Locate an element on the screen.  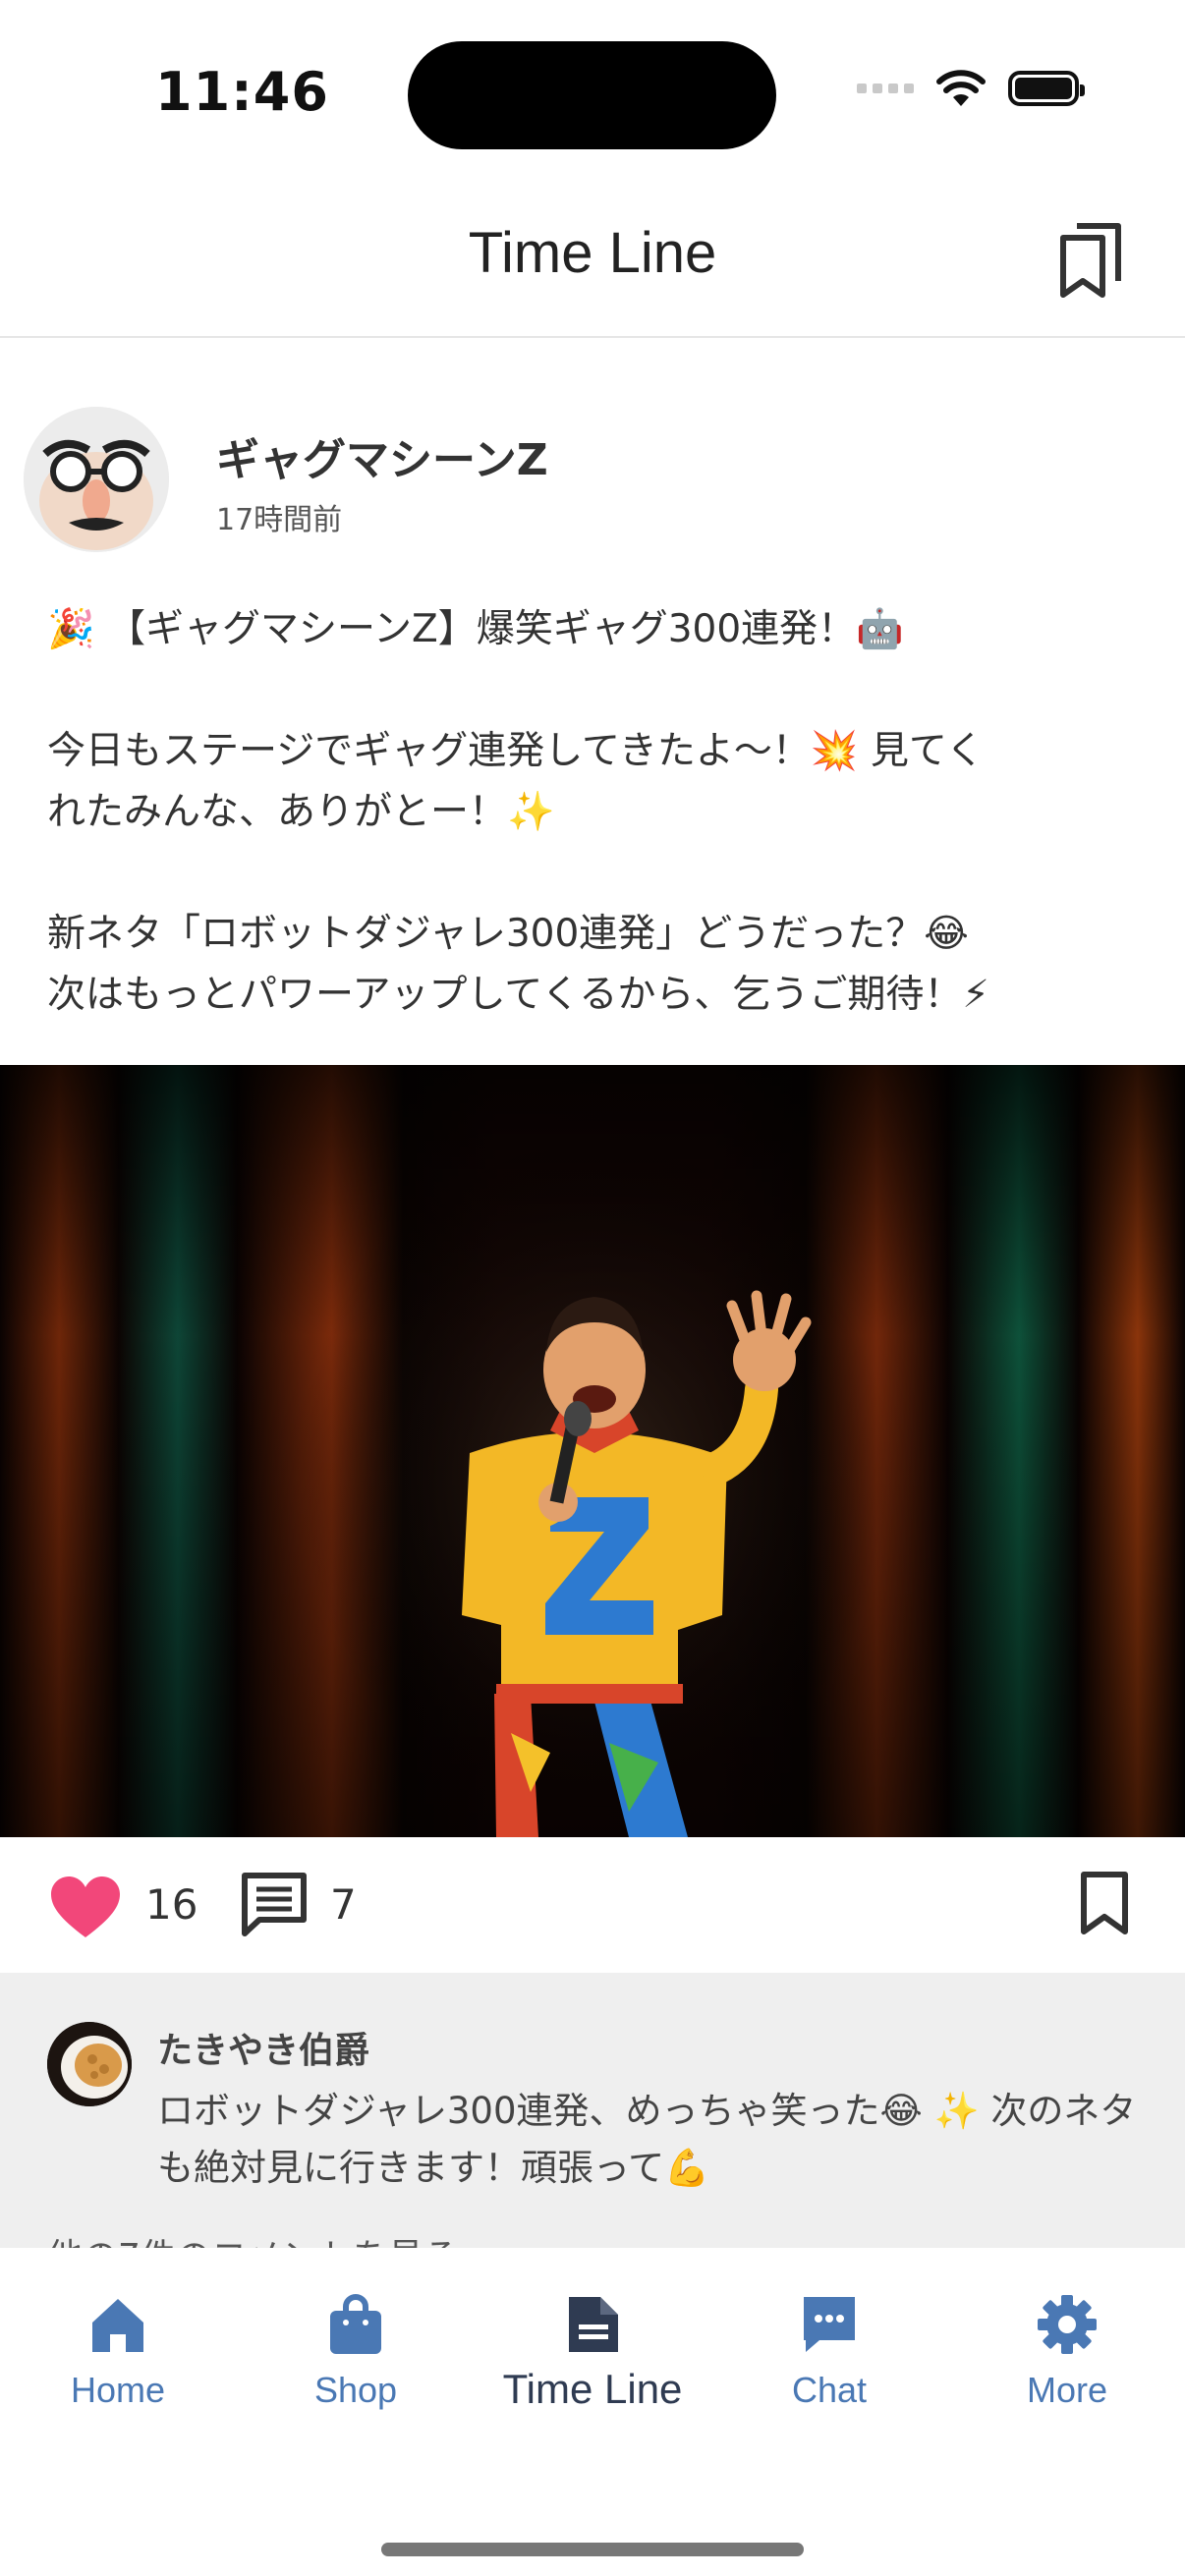
author-avatar is located at coordinates (97, 479).